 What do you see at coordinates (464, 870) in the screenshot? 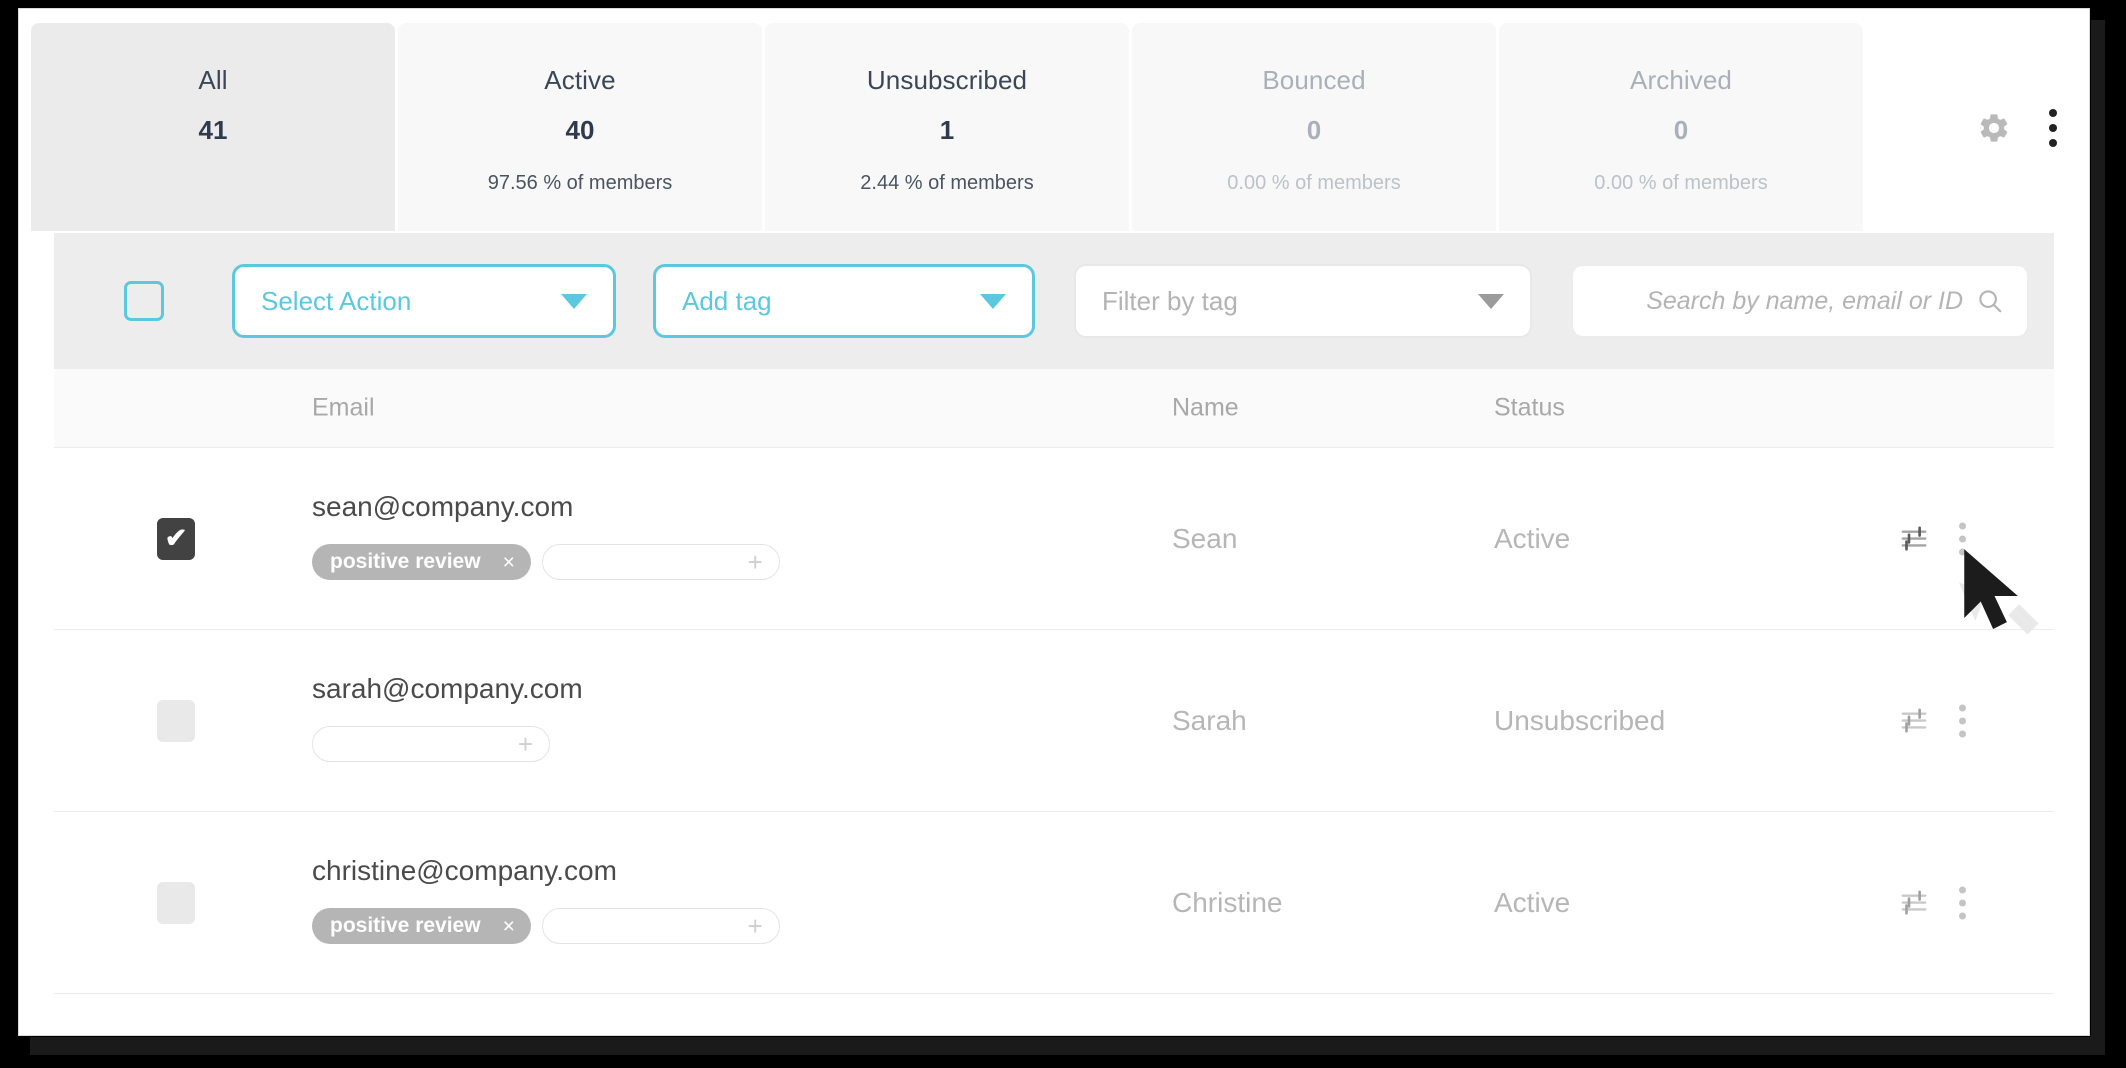
I see `row-email: christine@company.com` at bounding box center [464, 870].